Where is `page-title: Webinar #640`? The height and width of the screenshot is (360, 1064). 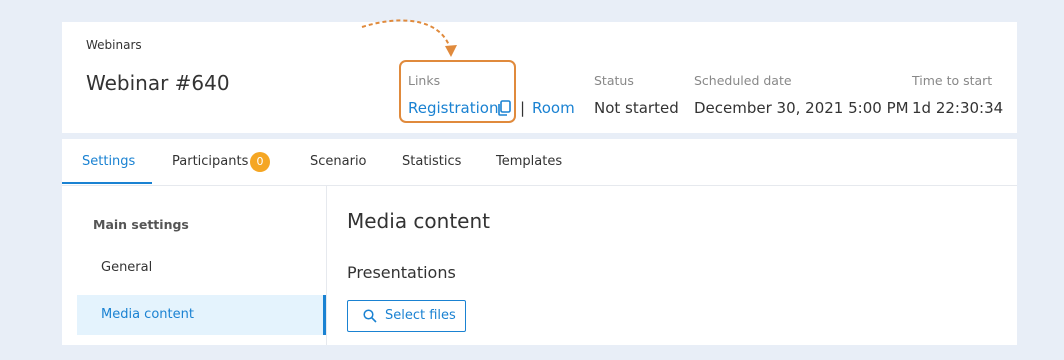 page-title: Webinar #640 is located at coordinates (158, 83).